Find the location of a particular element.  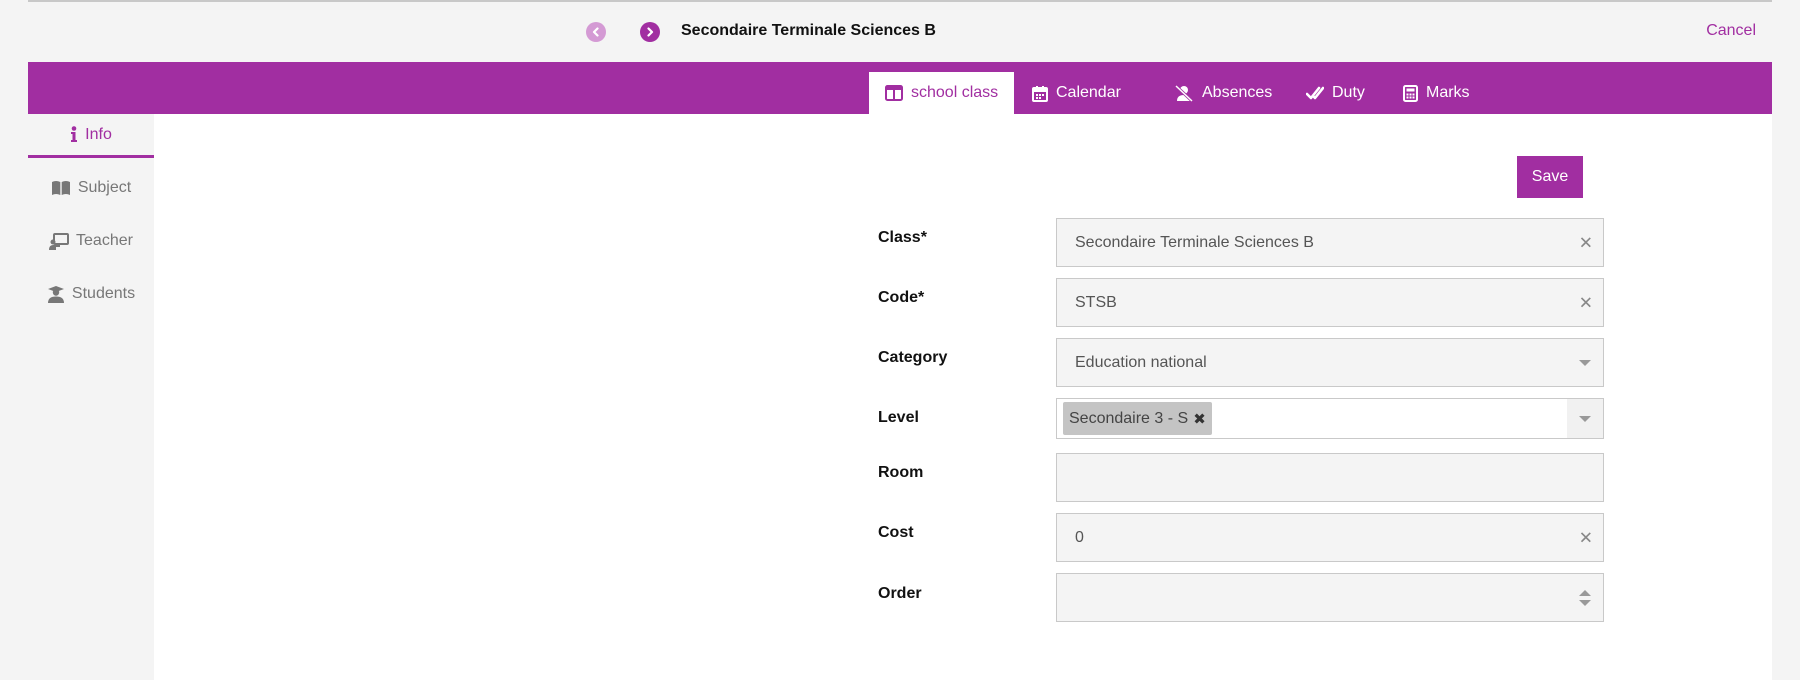

remove-tag-icon: ✖ is located at coordinates (1199, 419).